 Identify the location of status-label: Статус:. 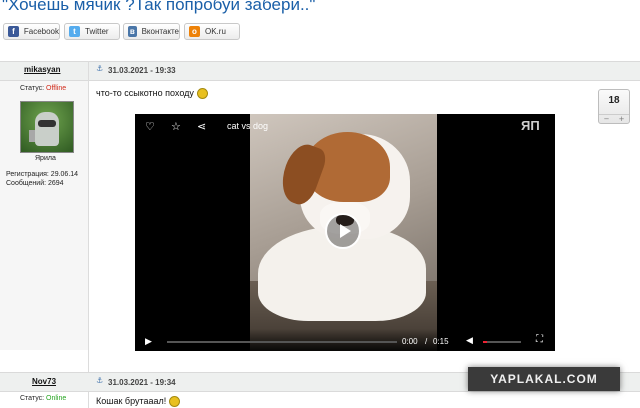
(32, 88).